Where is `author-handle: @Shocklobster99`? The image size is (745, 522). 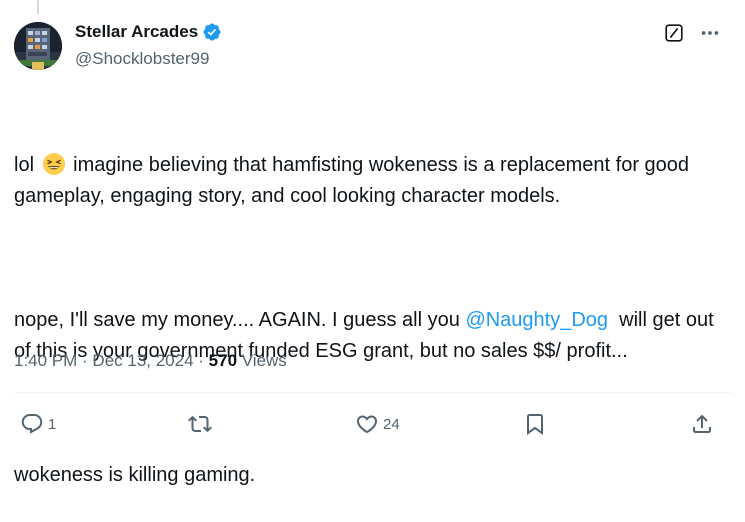
author-handle: @Shocklobster99 is located at coordinates (142, 59).